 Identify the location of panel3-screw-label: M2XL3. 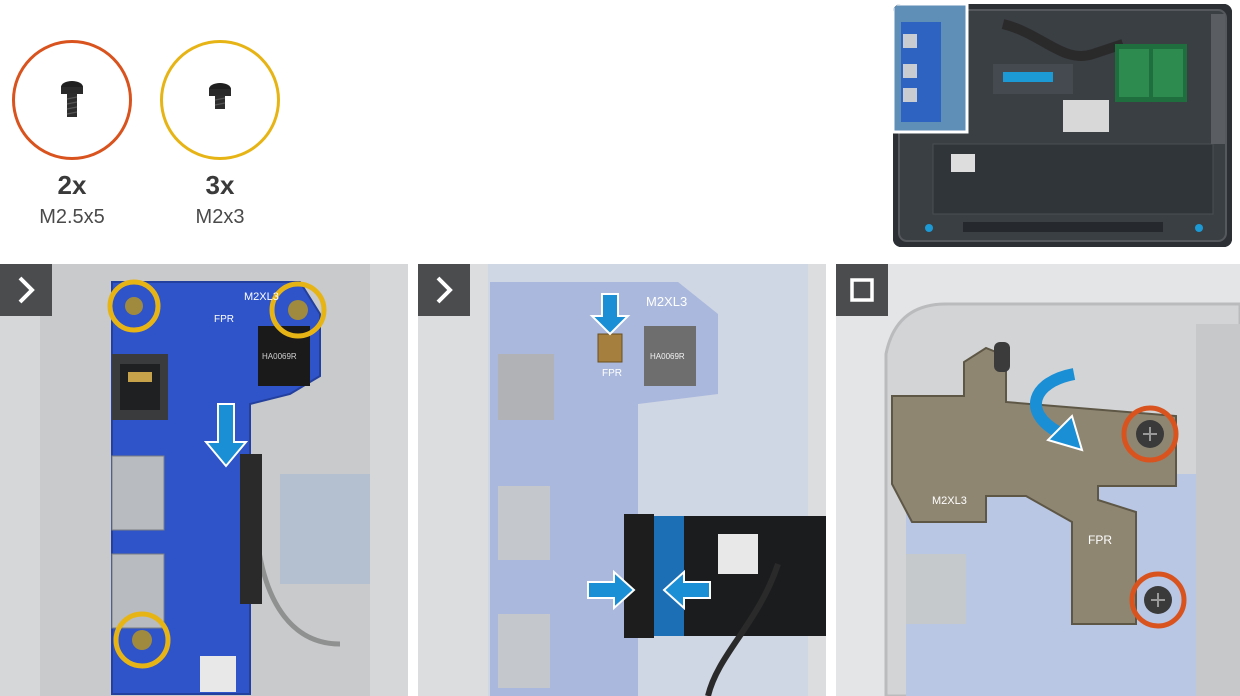
(949, 501).